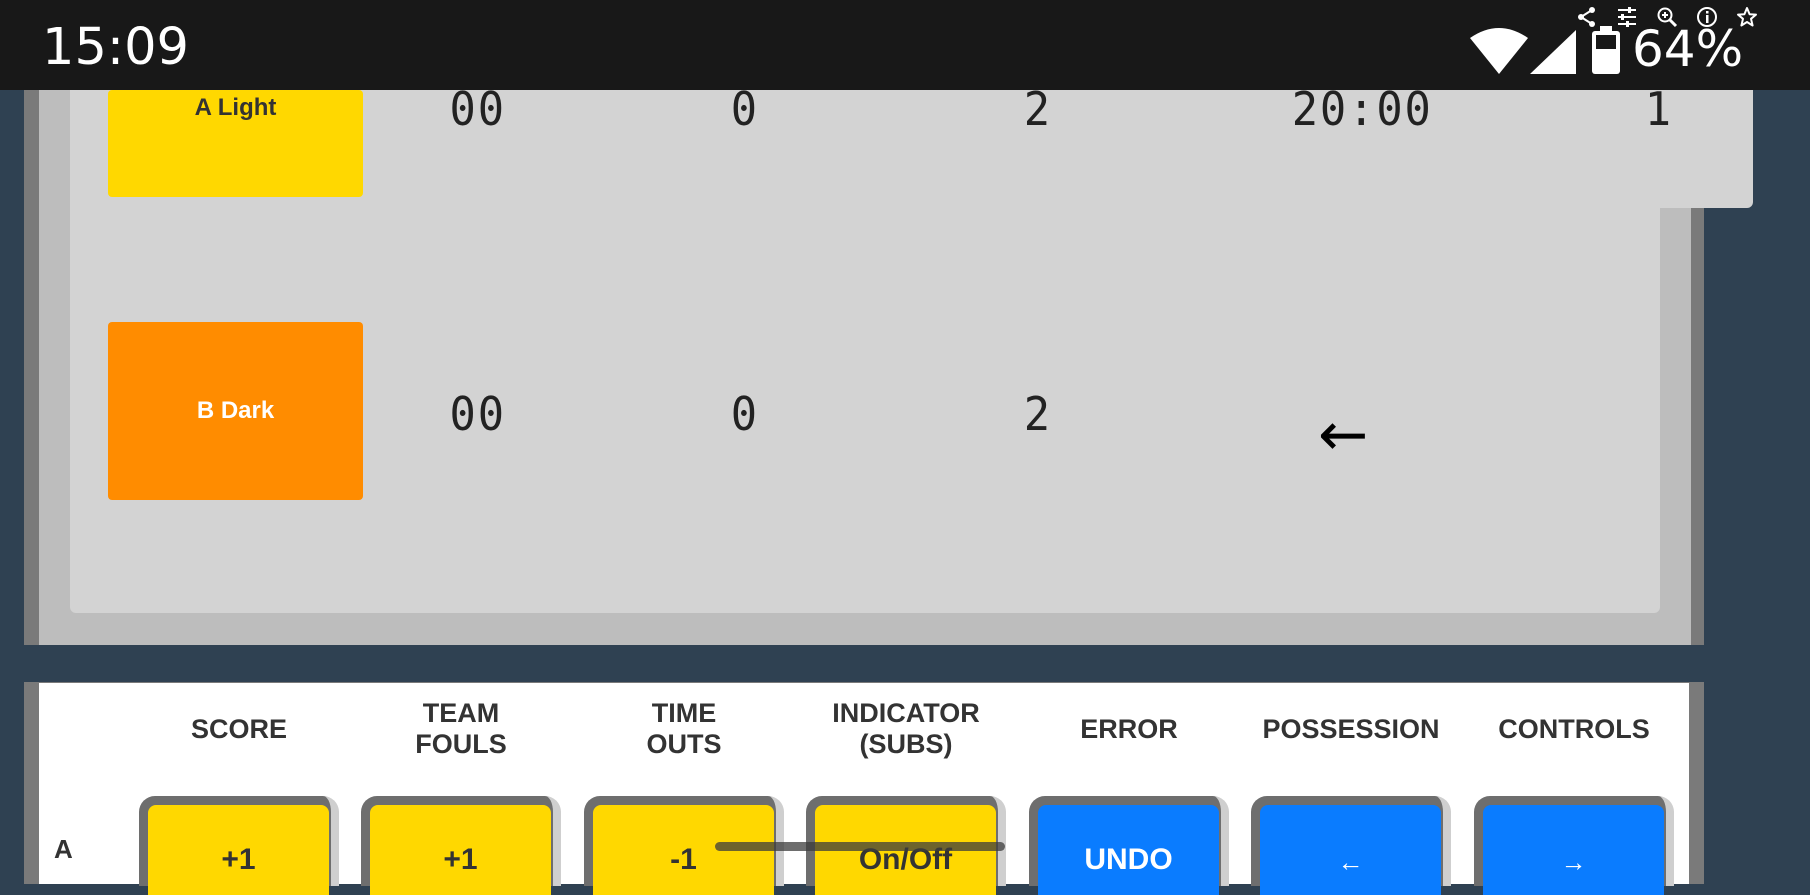  What do you see at coordinates (1658, 109) in the screenshot?
I see `period: 1` at bounding box center [1658, 109].